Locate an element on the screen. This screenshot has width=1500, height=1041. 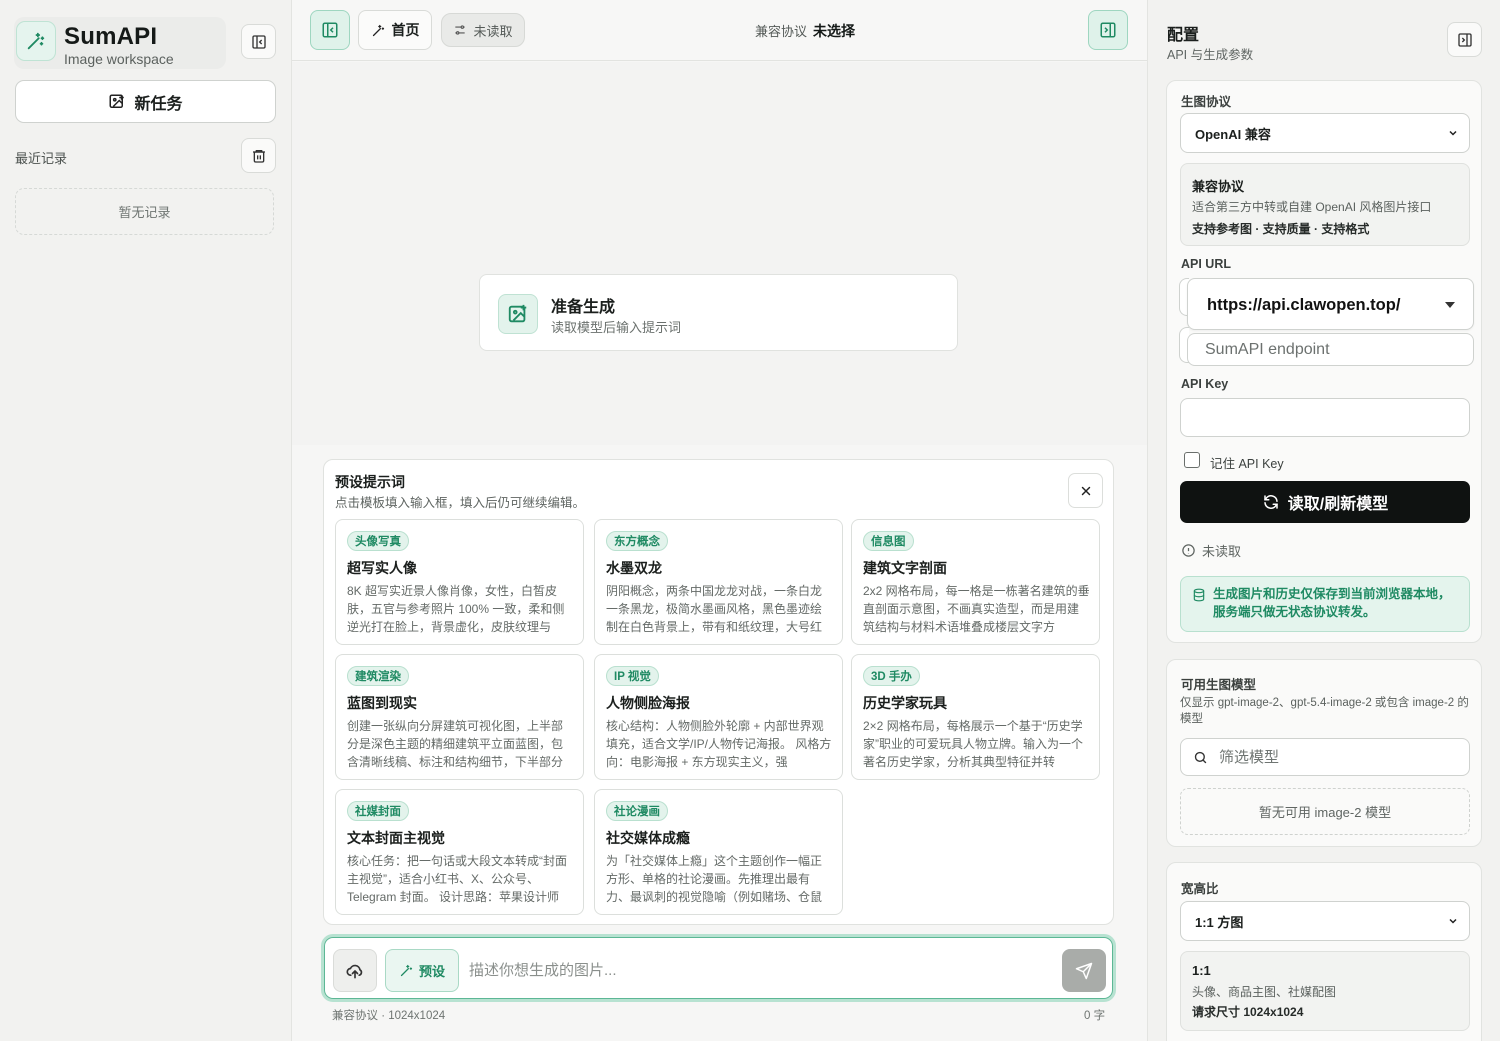
brand: SumAPI Image workspace is located at coordinates (120, 43).